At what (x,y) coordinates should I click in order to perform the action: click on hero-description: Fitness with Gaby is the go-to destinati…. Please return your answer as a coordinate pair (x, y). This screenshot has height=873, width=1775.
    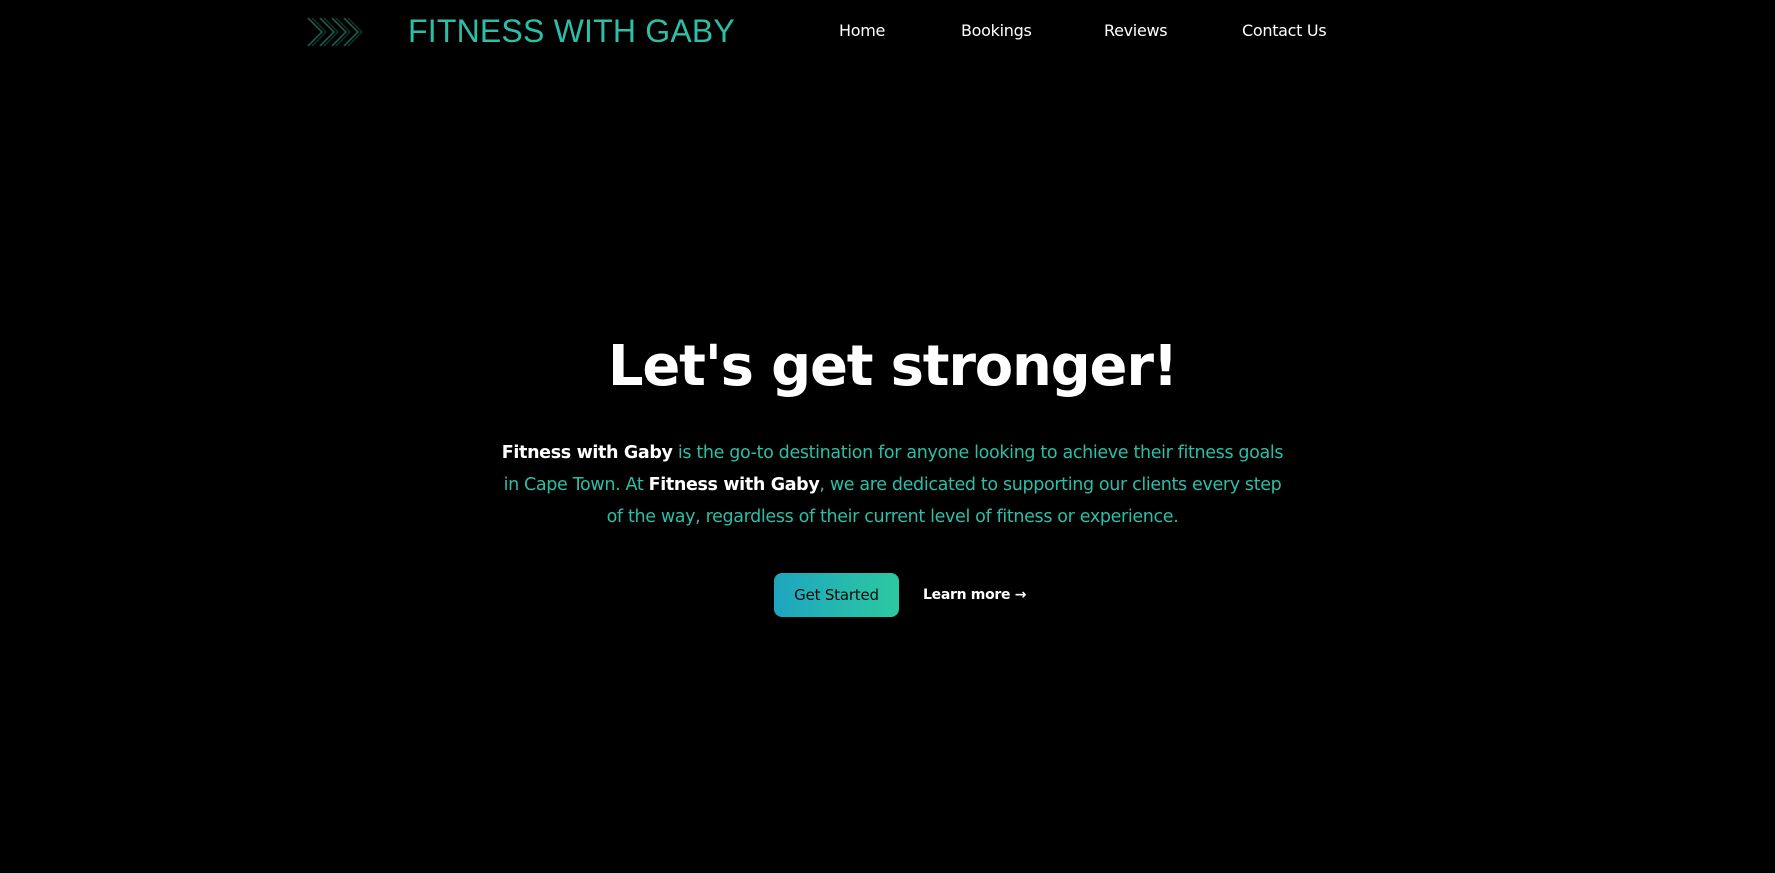
    Looking at the image, I should click on (892, 485).